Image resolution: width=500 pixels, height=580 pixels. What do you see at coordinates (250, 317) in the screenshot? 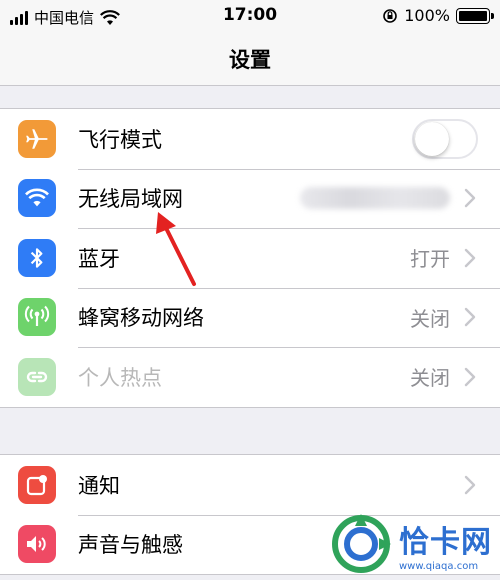
I see `settings-row-cellular: 蜂窝移动网络 关闭` at bounding box center [250, 317].